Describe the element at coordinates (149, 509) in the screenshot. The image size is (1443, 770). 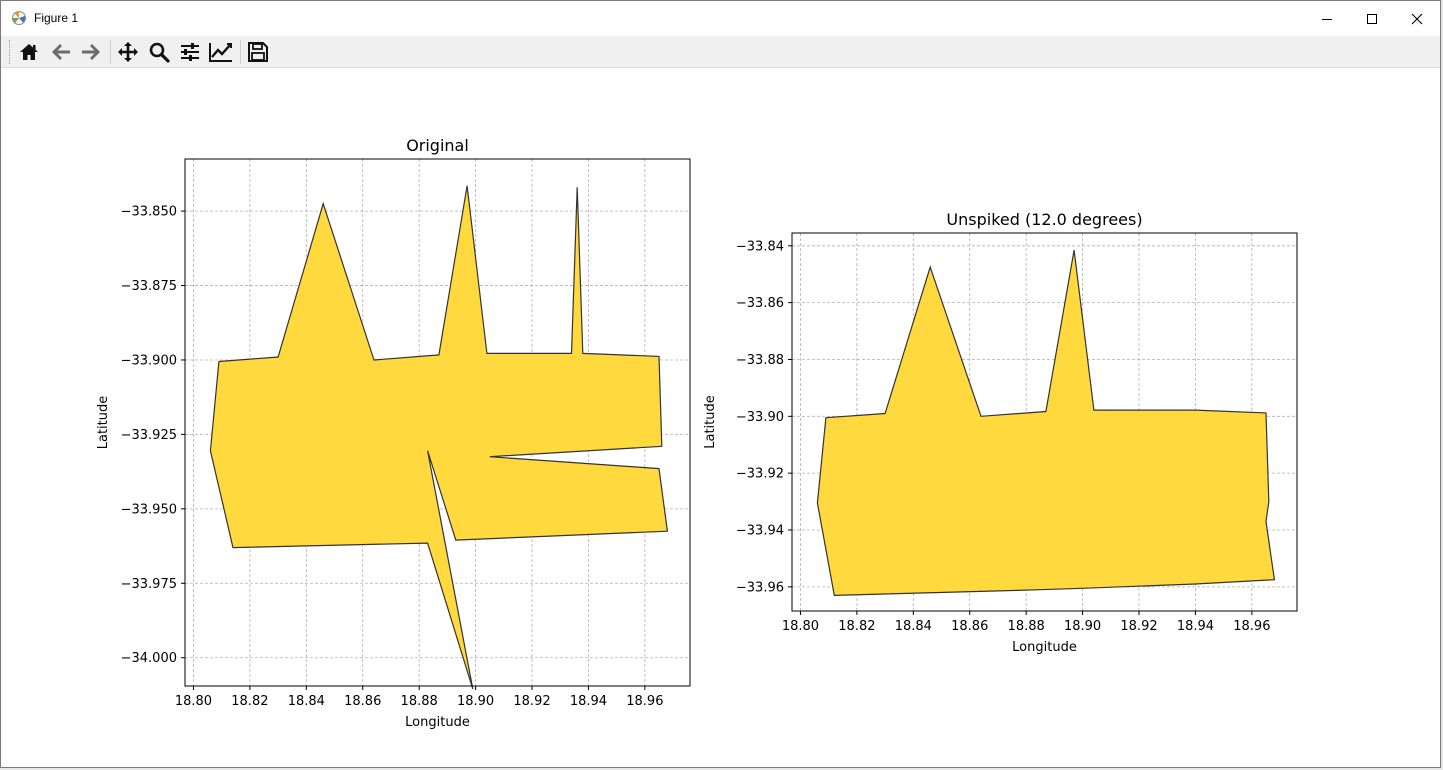
I see `y-tick-label: −33.950` at that location.